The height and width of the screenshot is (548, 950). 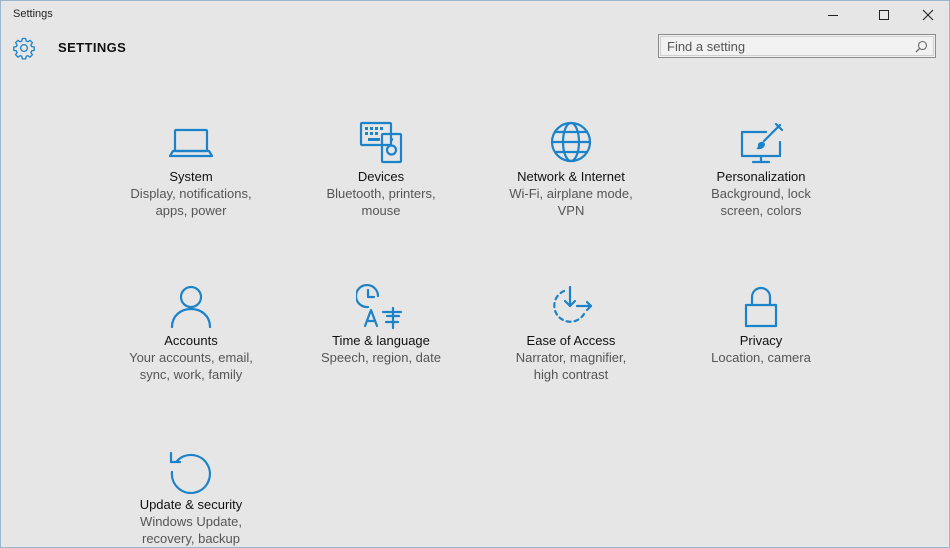 I want to click on tile-description: Speech, region, date, so click(x=381, y=357).